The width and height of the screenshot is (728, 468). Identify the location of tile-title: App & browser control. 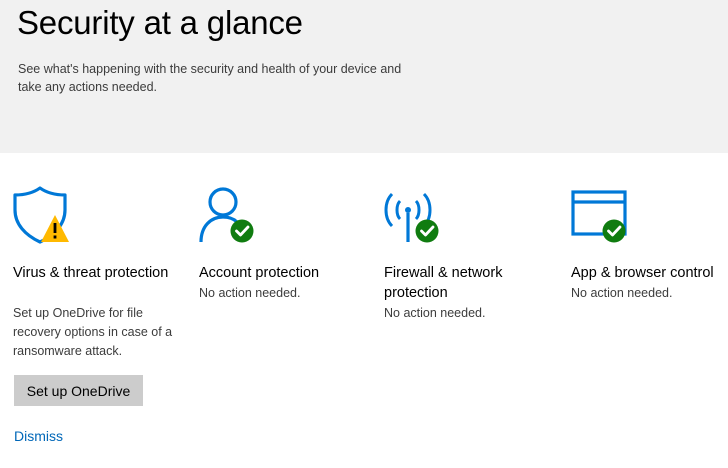
(642, 273).